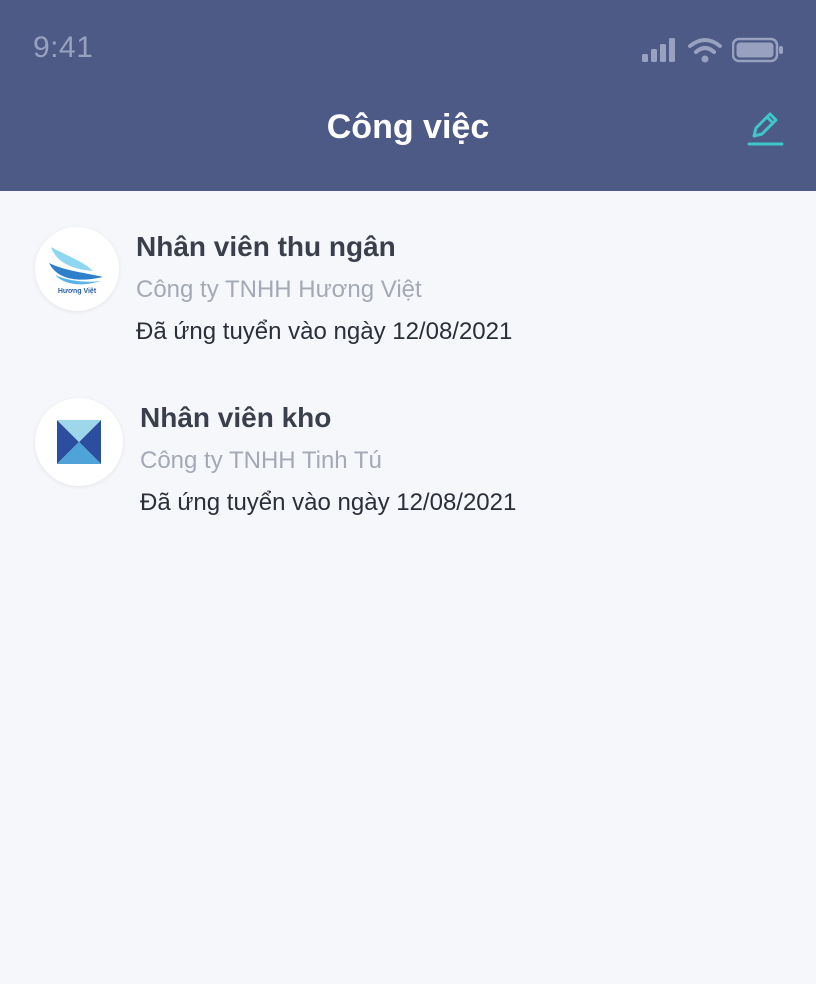 The height and width of the screenshot is (984, 816). Describe the element at coordinates (757, 50) in the screenshot. I see `battery-icon` at that location.